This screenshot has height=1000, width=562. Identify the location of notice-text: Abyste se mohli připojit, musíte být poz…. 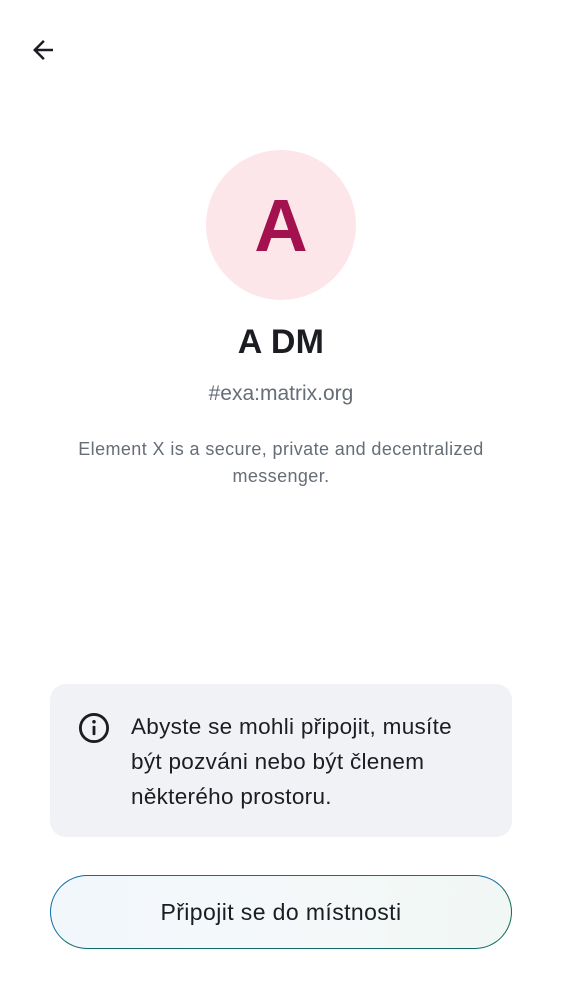
(291, 761).